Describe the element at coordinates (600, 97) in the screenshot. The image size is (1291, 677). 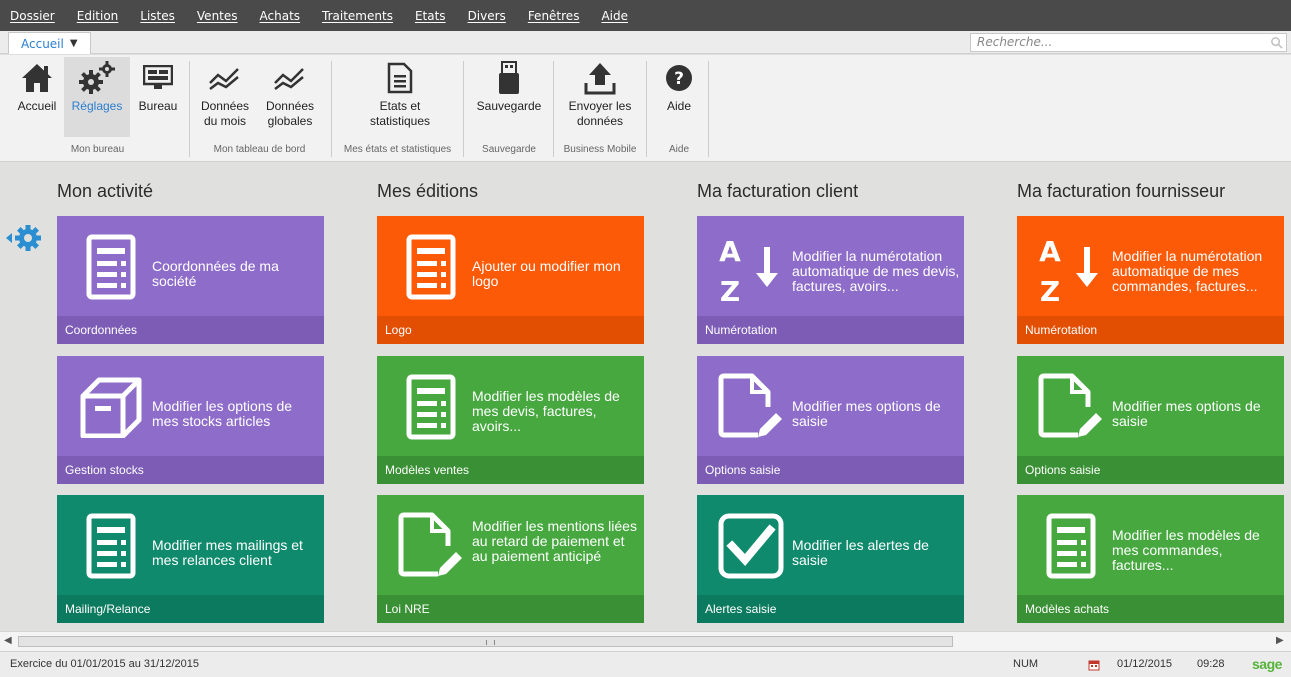
I see `ribbon-envoyer-button: Envoyer les données` at that location.